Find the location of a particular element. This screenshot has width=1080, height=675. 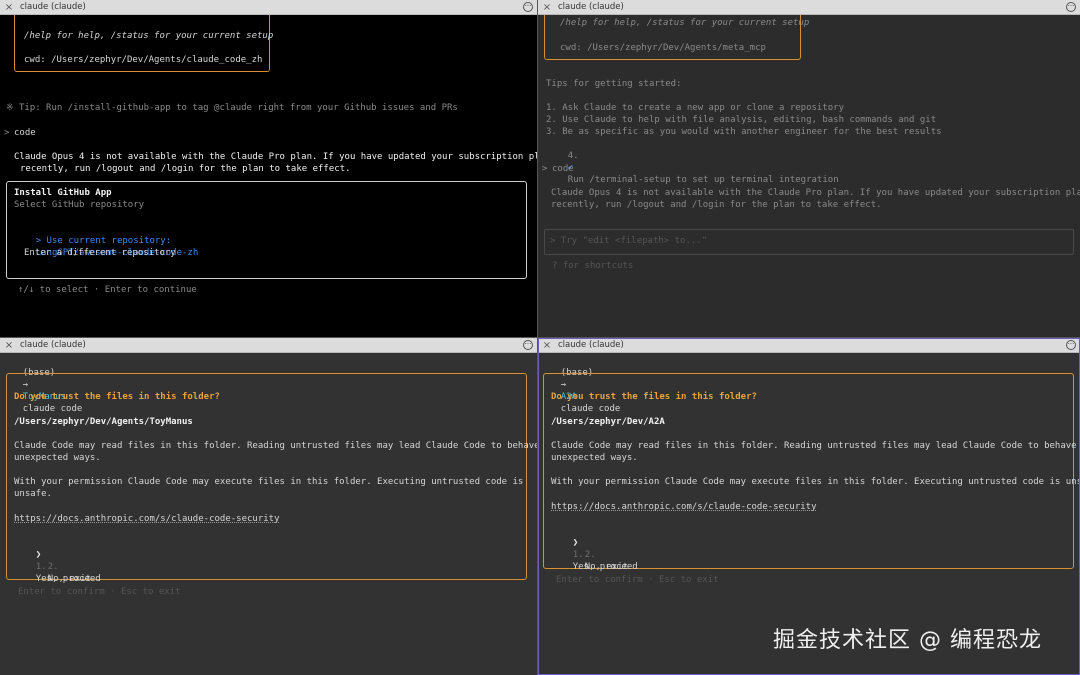

folder-path: /Users/zephyr/Dev/Agents/ToyManus is located at coordinates (103, 422).